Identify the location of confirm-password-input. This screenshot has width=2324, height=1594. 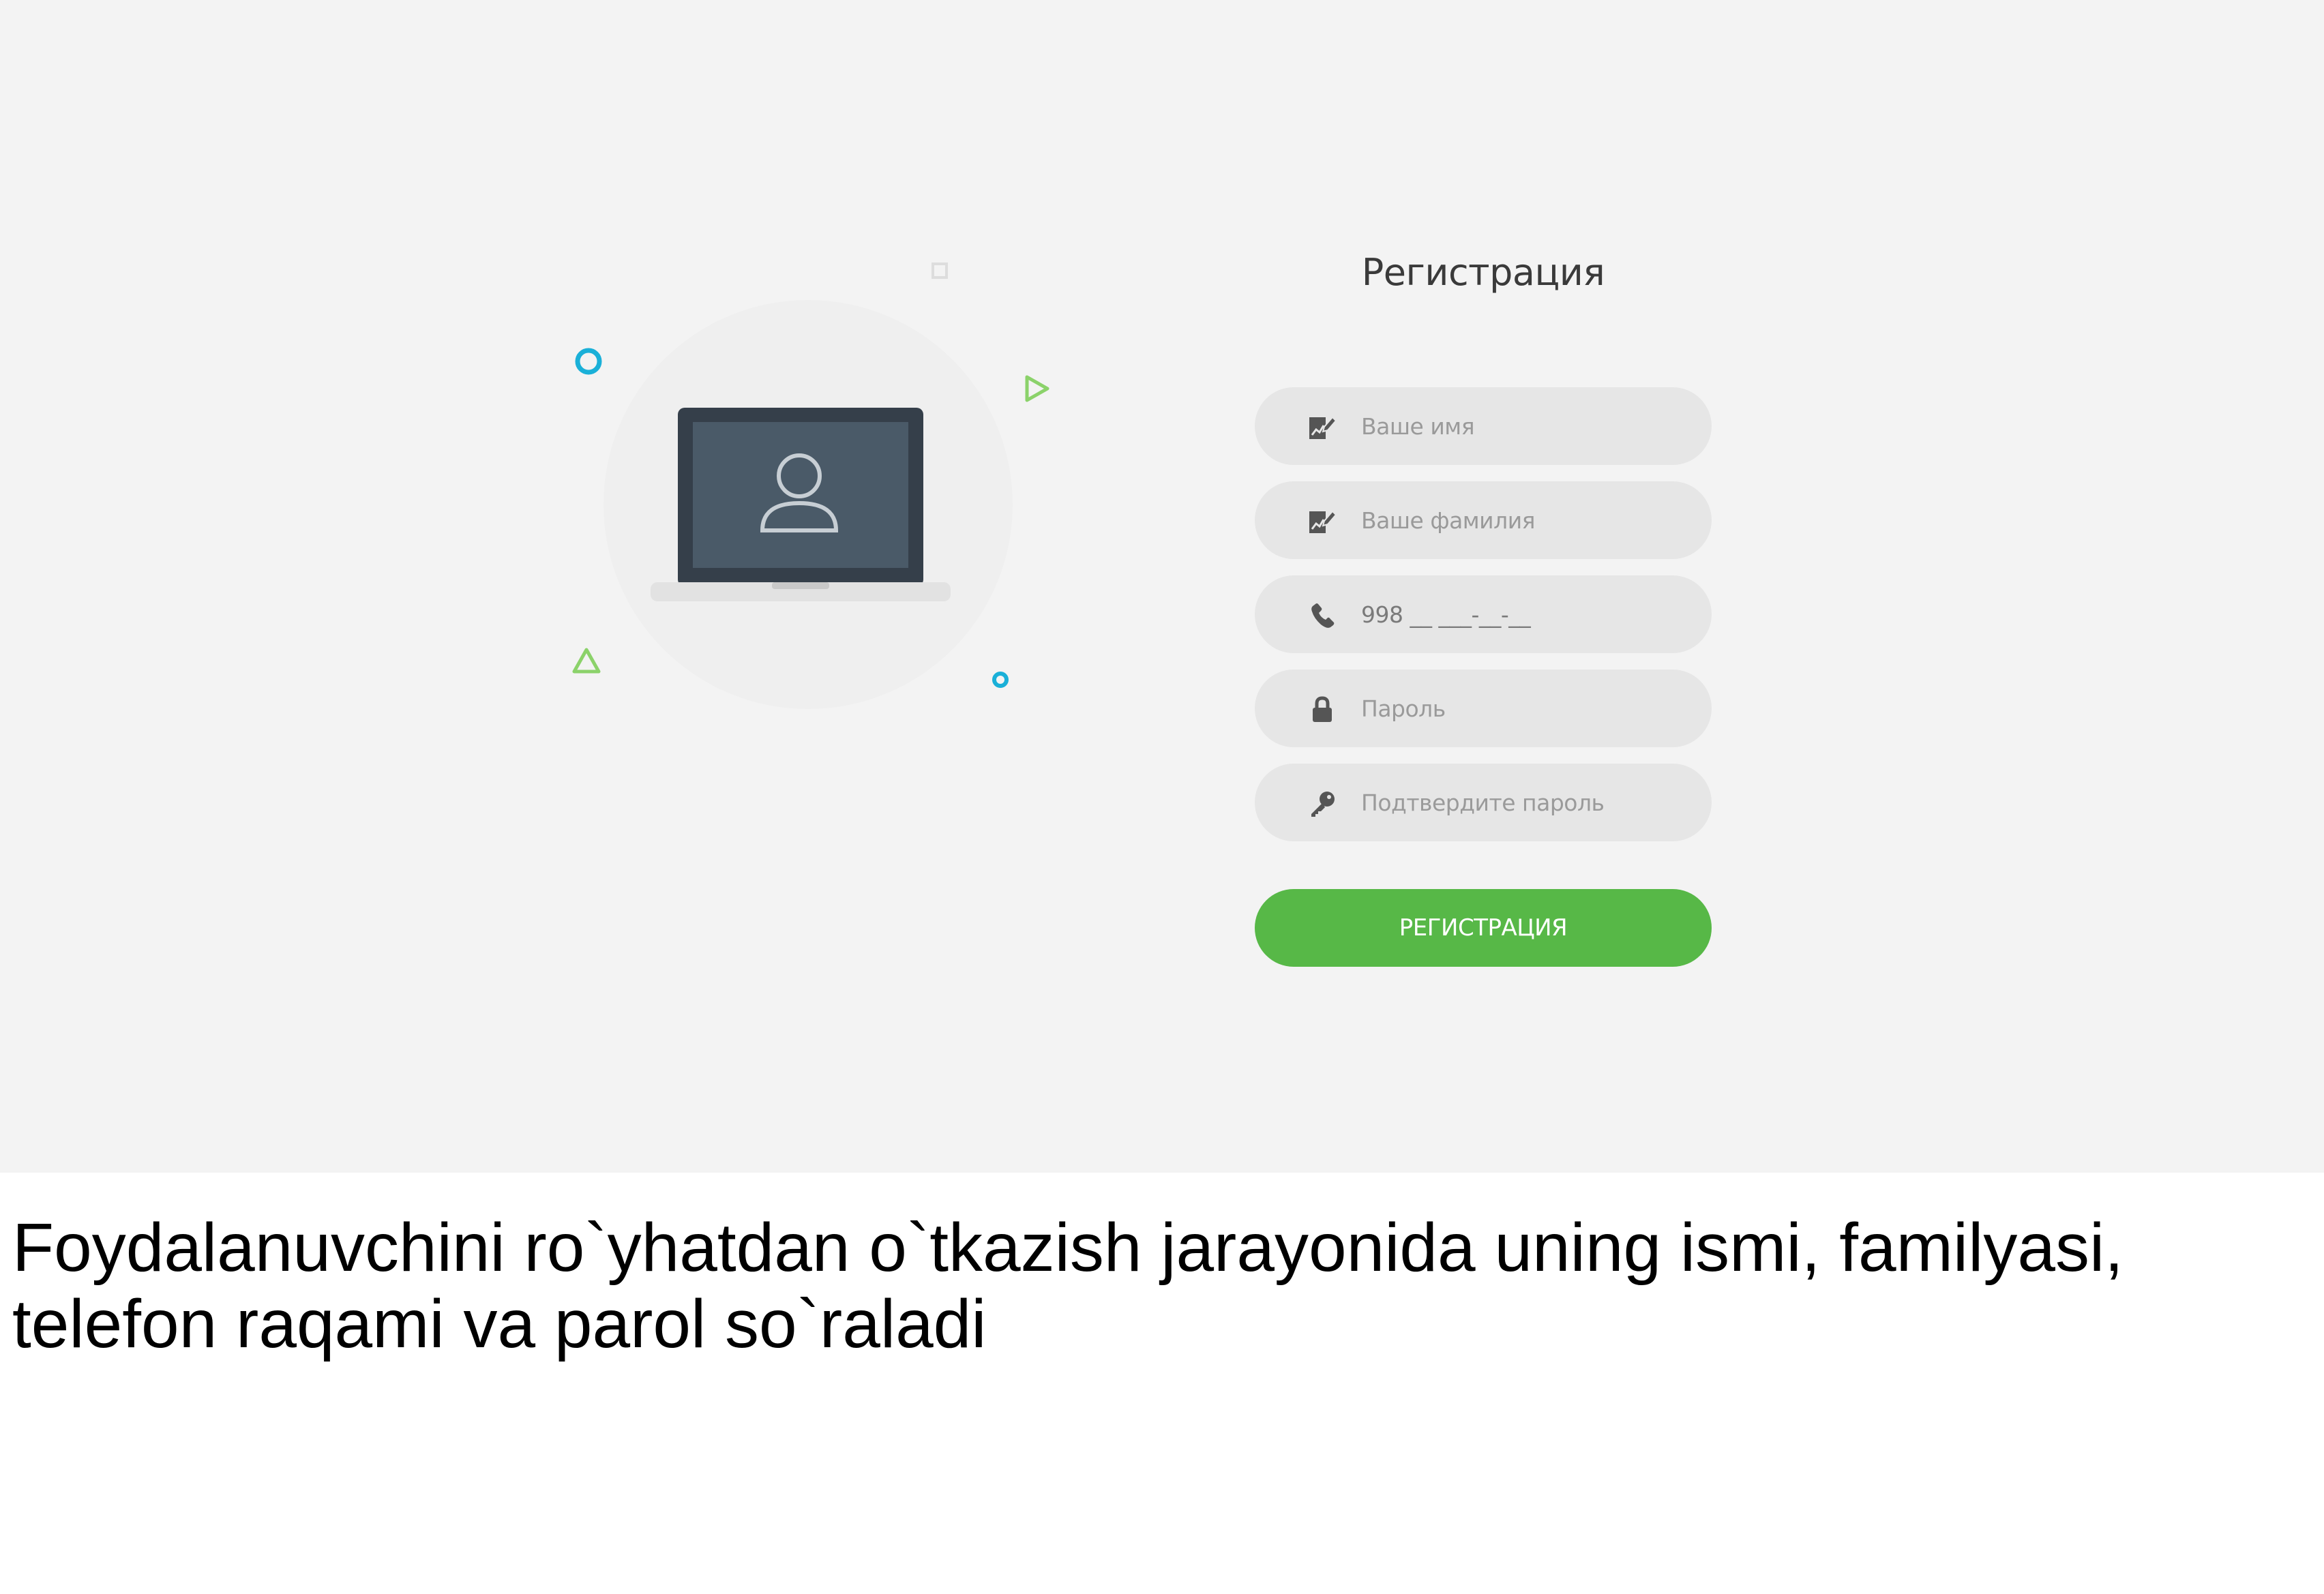
(1524, 802).